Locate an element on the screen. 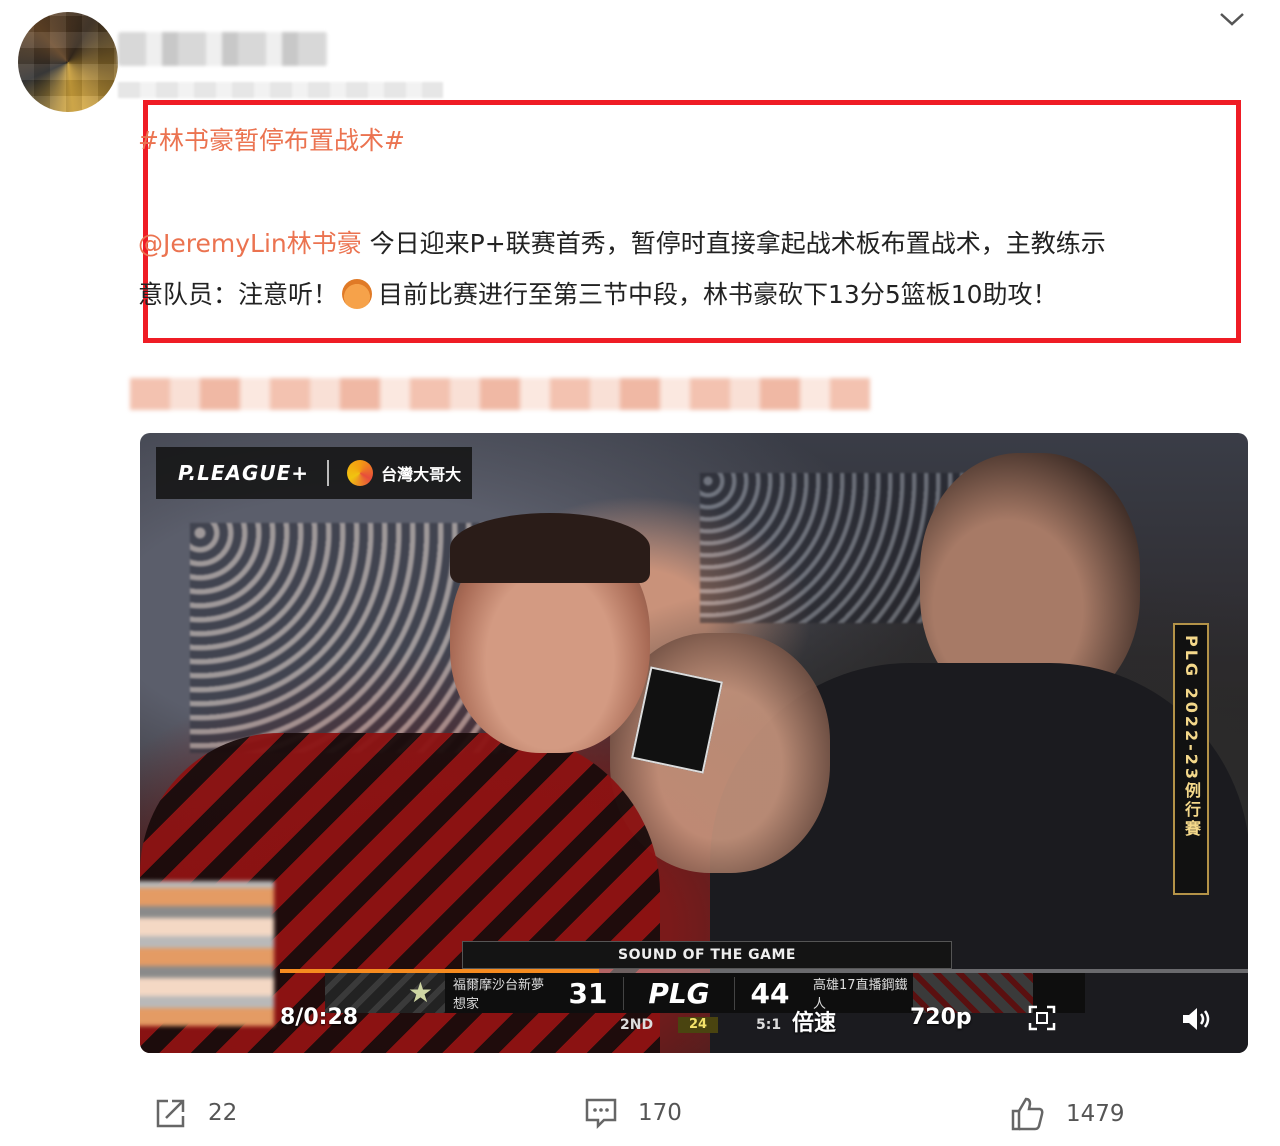 The image size is (1280, 1146). game-period: 2ND is located at coordinates (637, 1025).